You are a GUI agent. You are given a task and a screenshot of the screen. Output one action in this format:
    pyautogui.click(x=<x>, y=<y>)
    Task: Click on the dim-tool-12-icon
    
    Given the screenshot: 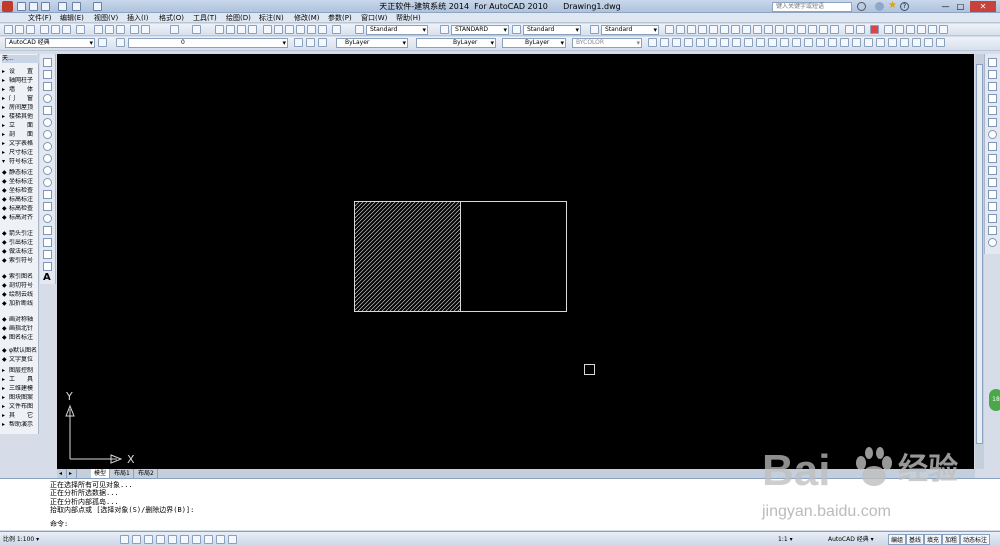 What is the action you would take?
    pyautogui.click(x=784, y=42)
    